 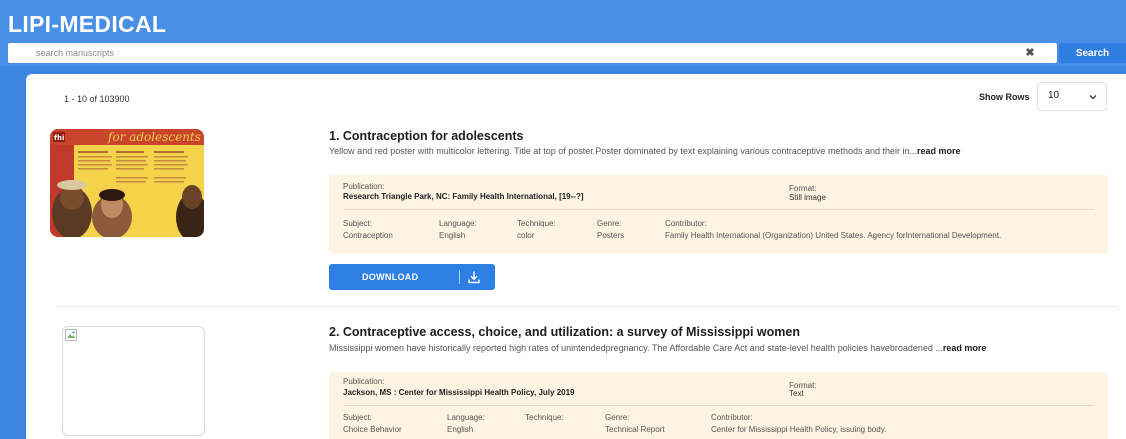 What do you see at coordinates (390, 277) in the screenshot?
I see `download-label: DOWNLOAD` at bounding box center [390, 277].